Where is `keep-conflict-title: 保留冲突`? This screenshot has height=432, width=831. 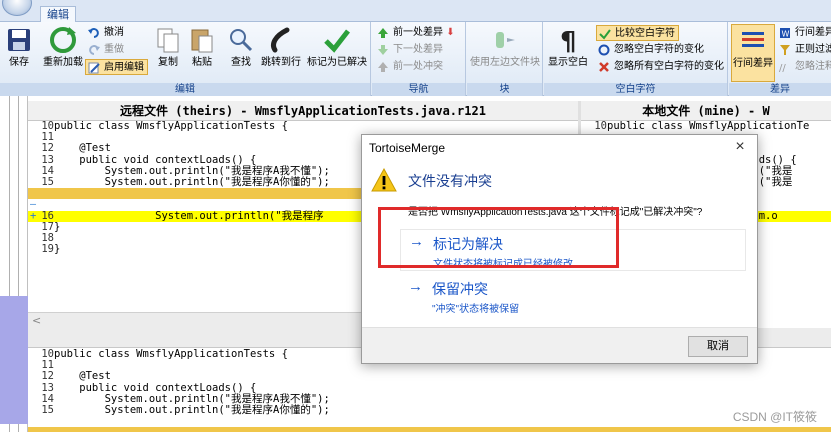
keep-conflict-title: 保留冲突 is located at coordinates (460, 289).